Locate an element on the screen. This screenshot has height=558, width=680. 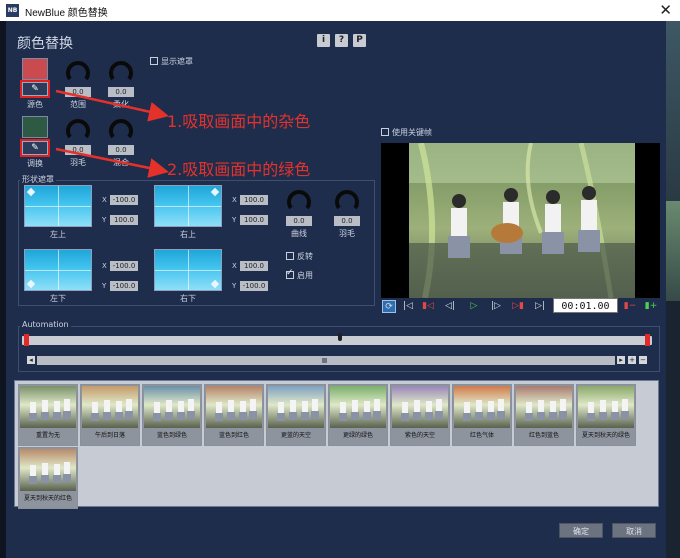
next-keyframe-icon: ▷▮ is located at coordinates (518, 306).